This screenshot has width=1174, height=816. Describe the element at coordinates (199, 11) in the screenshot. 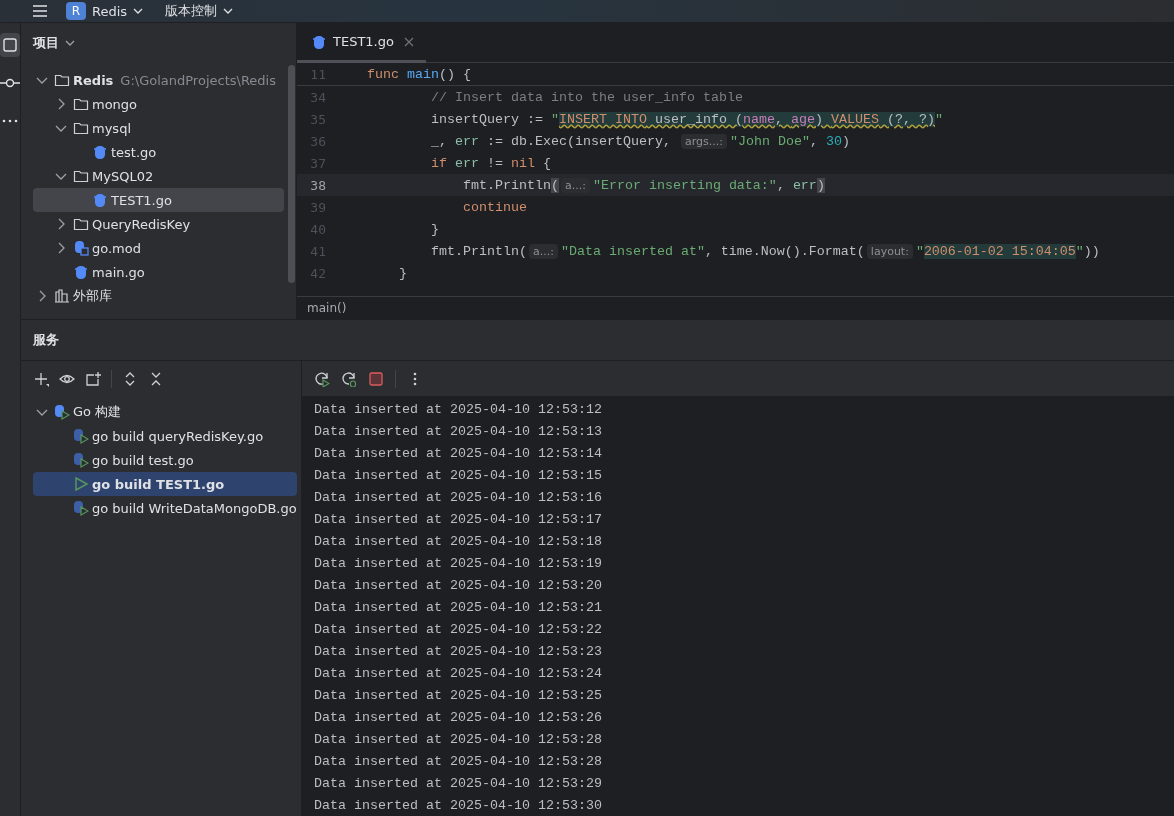

I see `vcs-menu: 版本控制` at that location.